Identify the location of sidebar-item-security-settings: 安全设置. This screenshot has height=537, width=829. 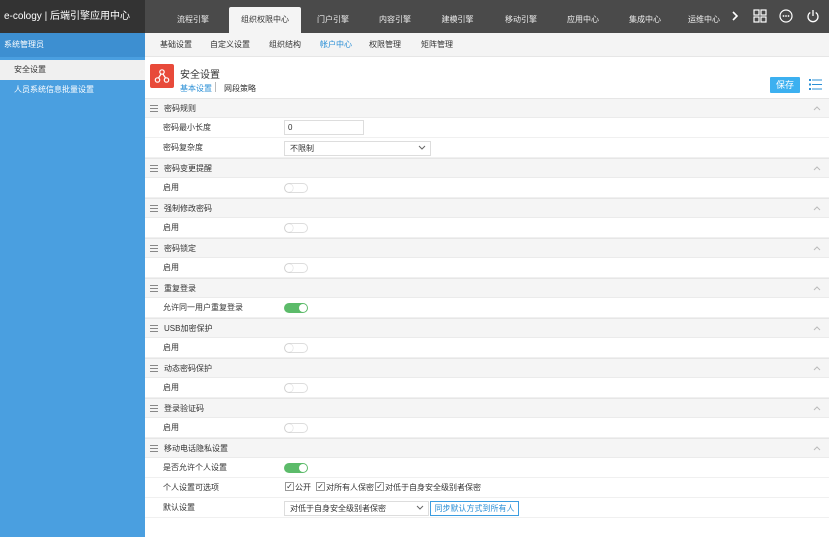
(72, 70).